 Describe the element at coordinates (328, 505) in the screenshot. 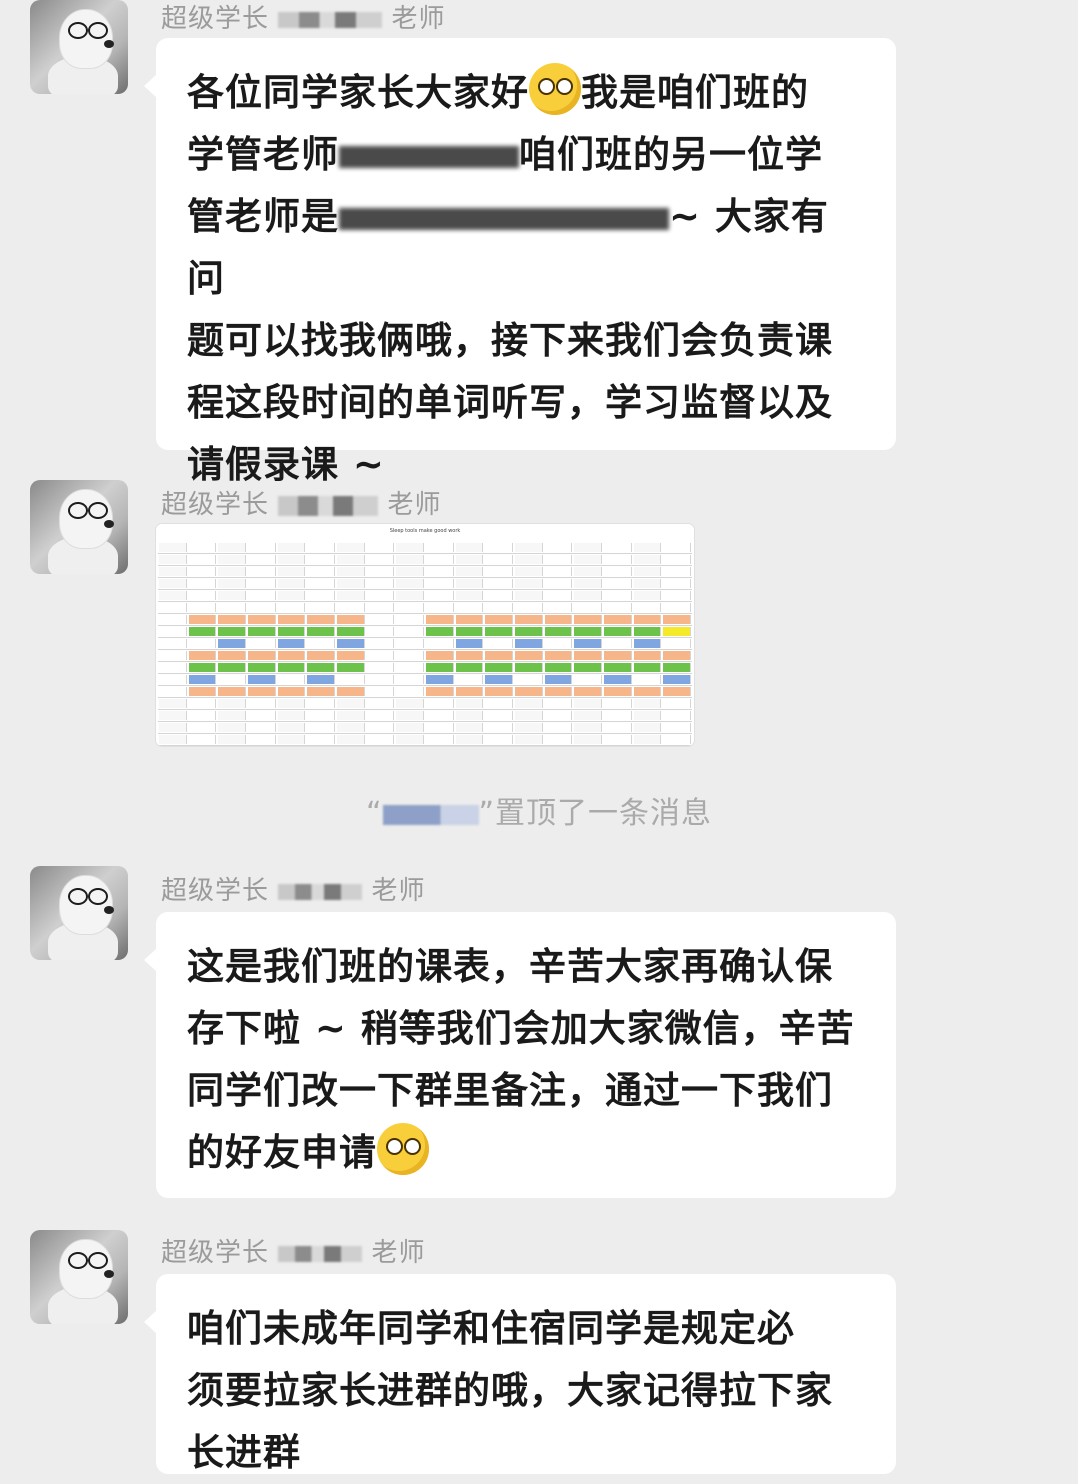

I see `sender-name-redacted` at that location.